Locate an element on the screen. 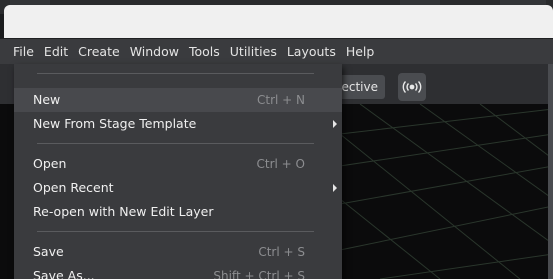 The width and height of the screenshot is (553, 279). menu-item-shortcut: Shift + Ctrl + S is located at coordinates (259, 274).